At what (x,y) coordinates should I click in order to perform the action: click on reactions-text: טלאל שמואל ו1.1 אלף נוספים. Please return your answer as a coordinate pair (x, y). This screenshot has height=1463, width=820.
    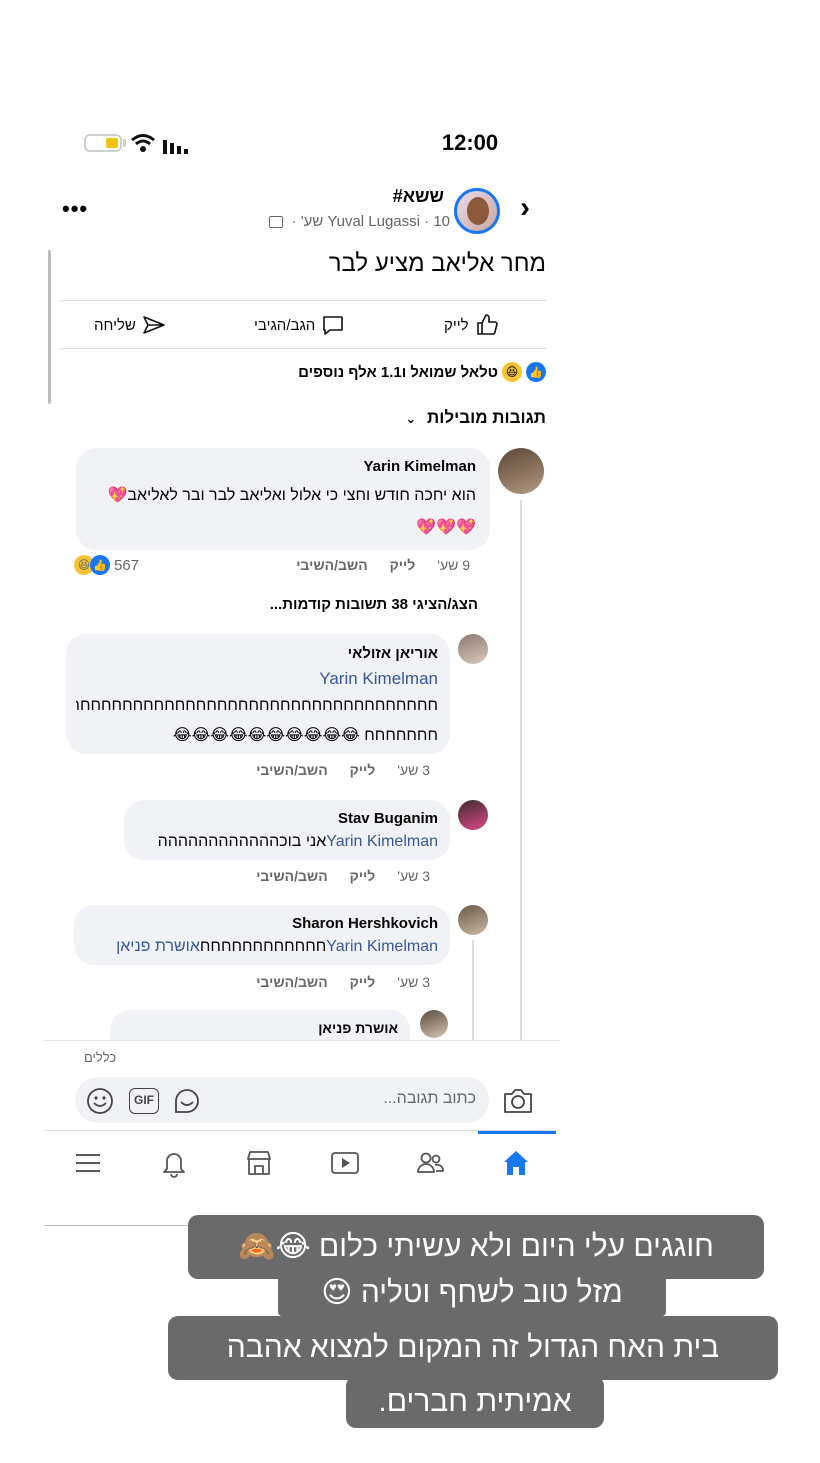
    Looking at the image, I should click on (398, 372).